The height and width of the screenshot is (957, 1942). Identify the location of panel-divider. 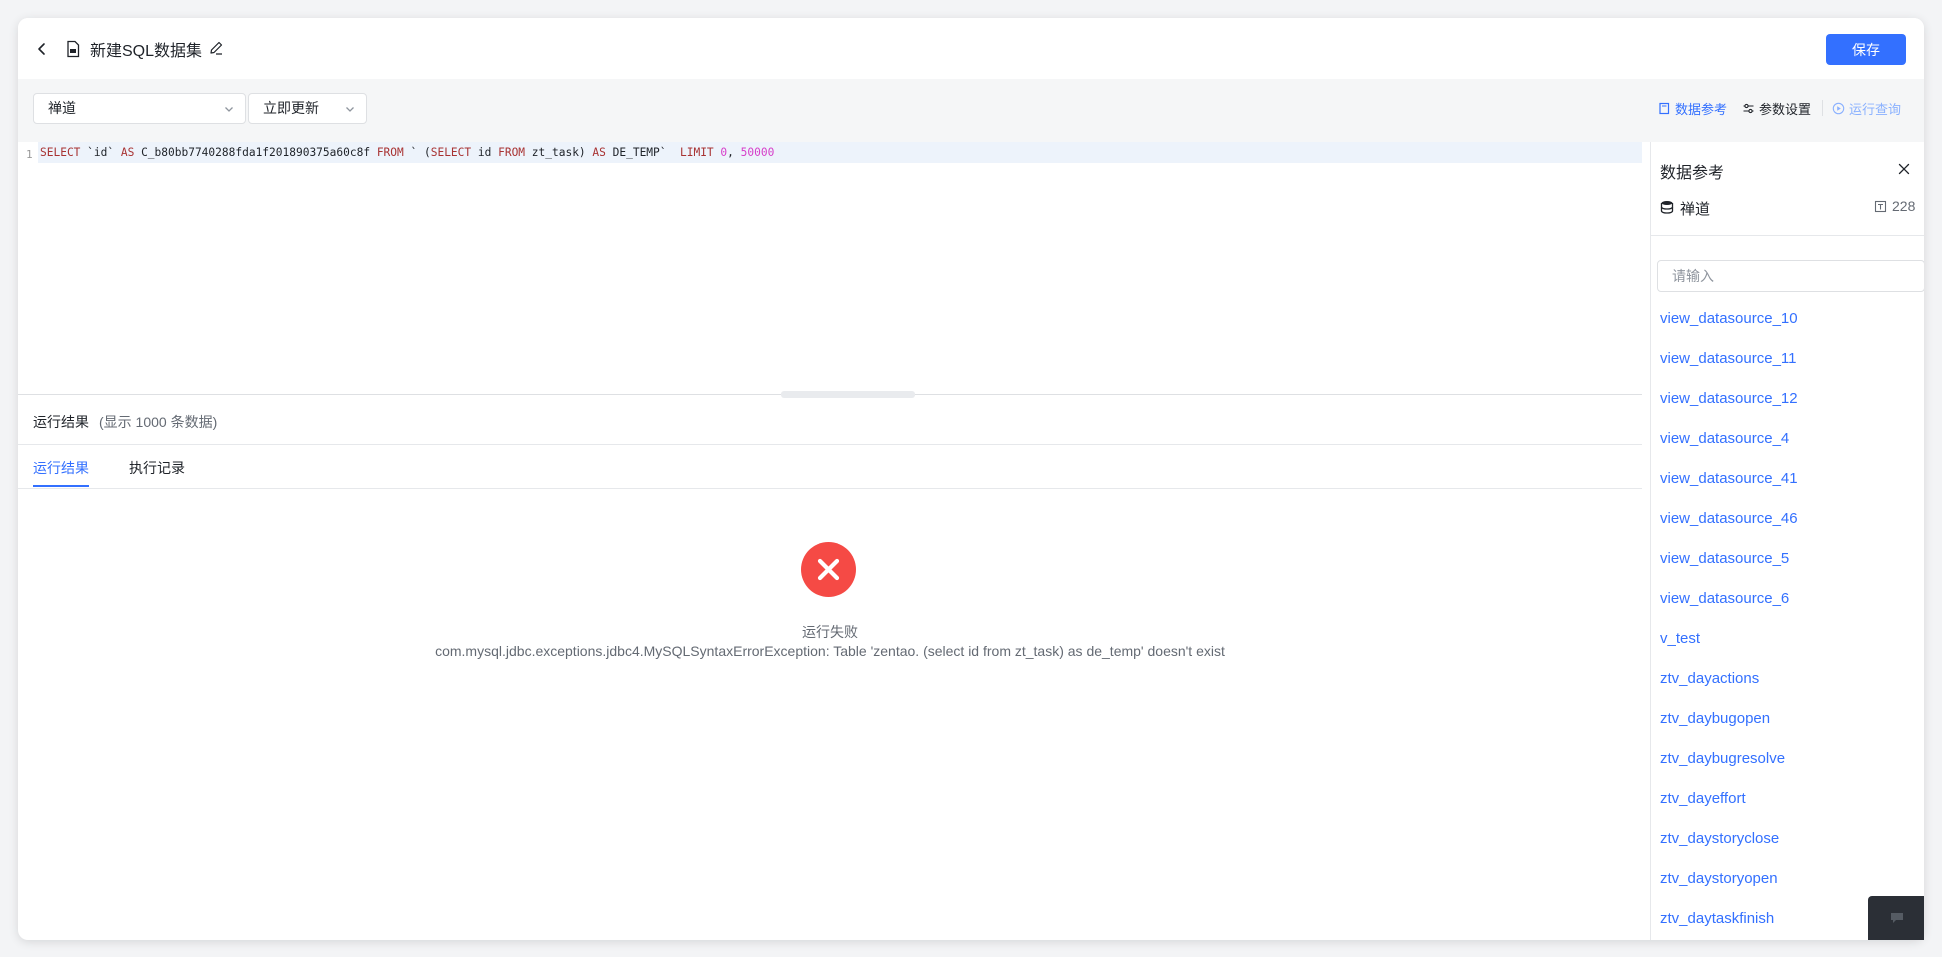
(1787, 235).